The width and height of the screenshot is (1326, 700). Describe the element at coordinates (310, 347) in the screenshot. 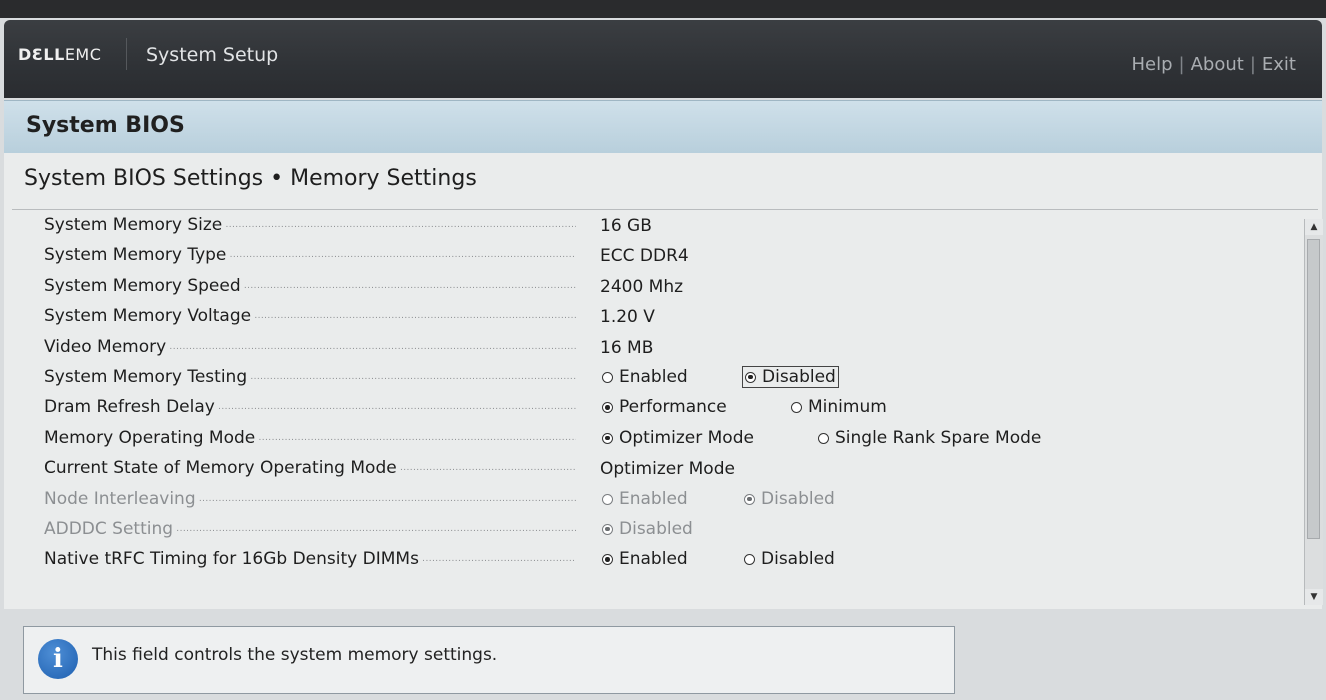

I see `setting-label: Video Memory` at that location.